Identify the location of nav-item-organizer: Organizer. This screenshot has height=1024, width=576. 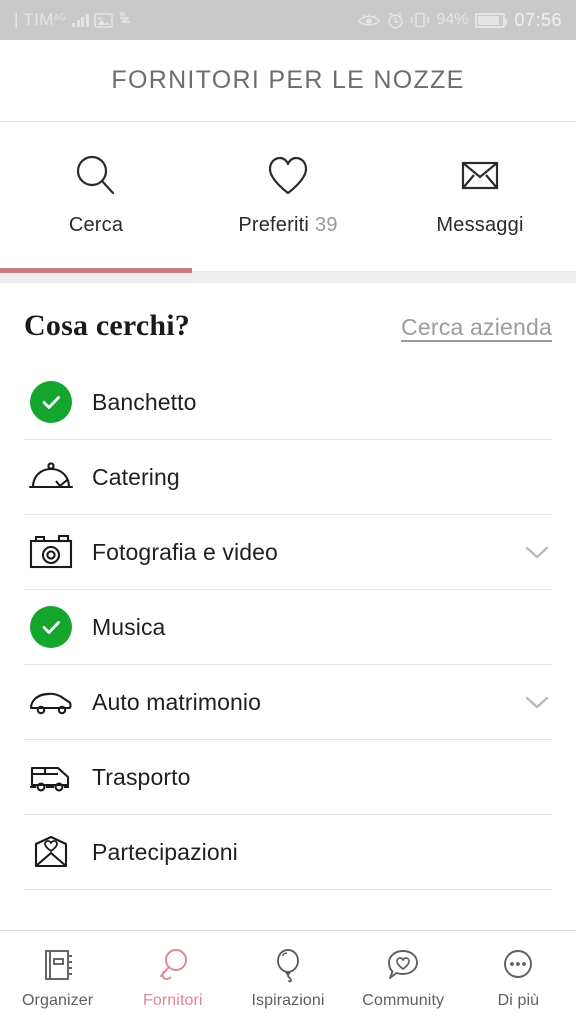
(57, 977).